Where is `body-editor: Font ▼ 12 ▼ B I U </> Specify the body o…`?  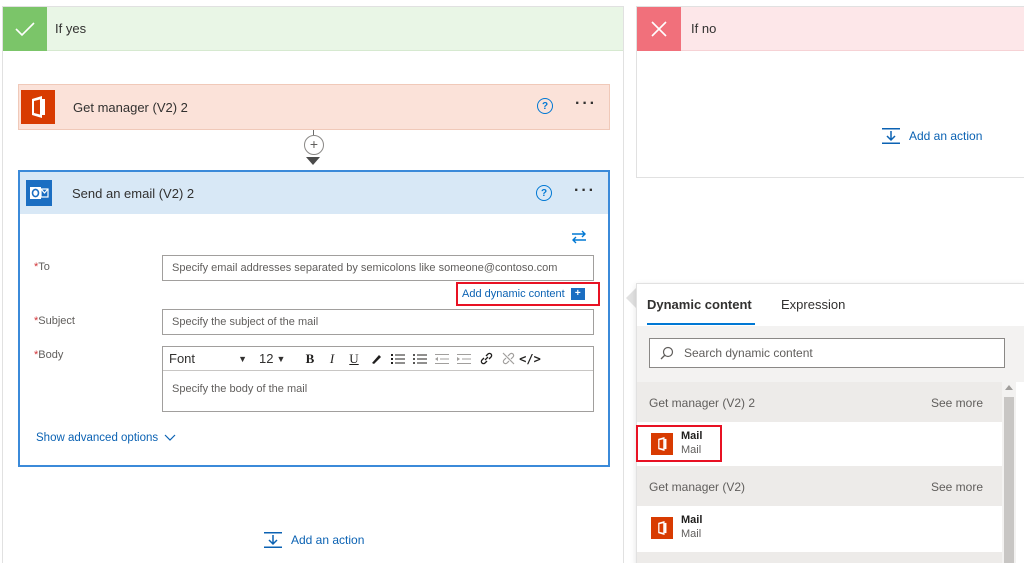 body-editor: Font ▼ 12 ▼ B I U </> Specify the body o… is located at coordinates (378, 379).